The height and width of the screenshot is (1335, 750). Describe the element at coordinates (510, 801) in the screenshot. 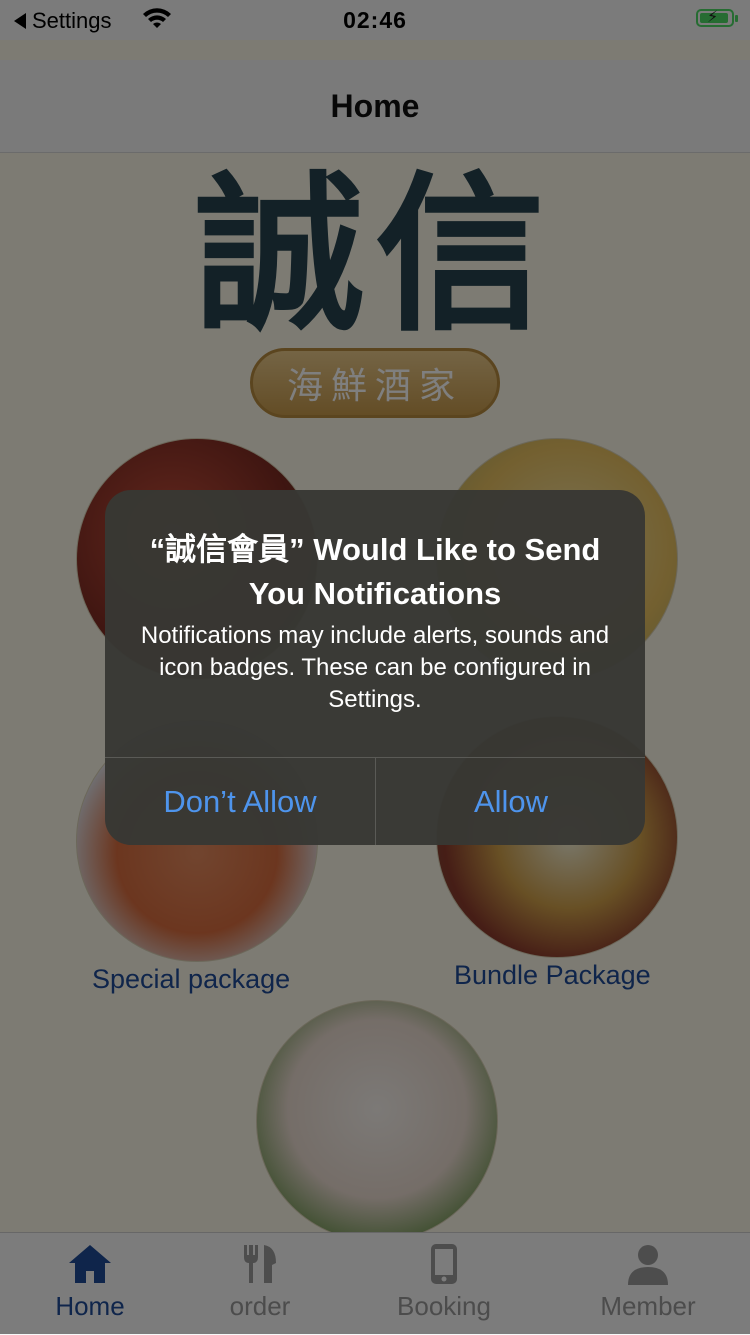

I see `allow-button: Allow` at that location.